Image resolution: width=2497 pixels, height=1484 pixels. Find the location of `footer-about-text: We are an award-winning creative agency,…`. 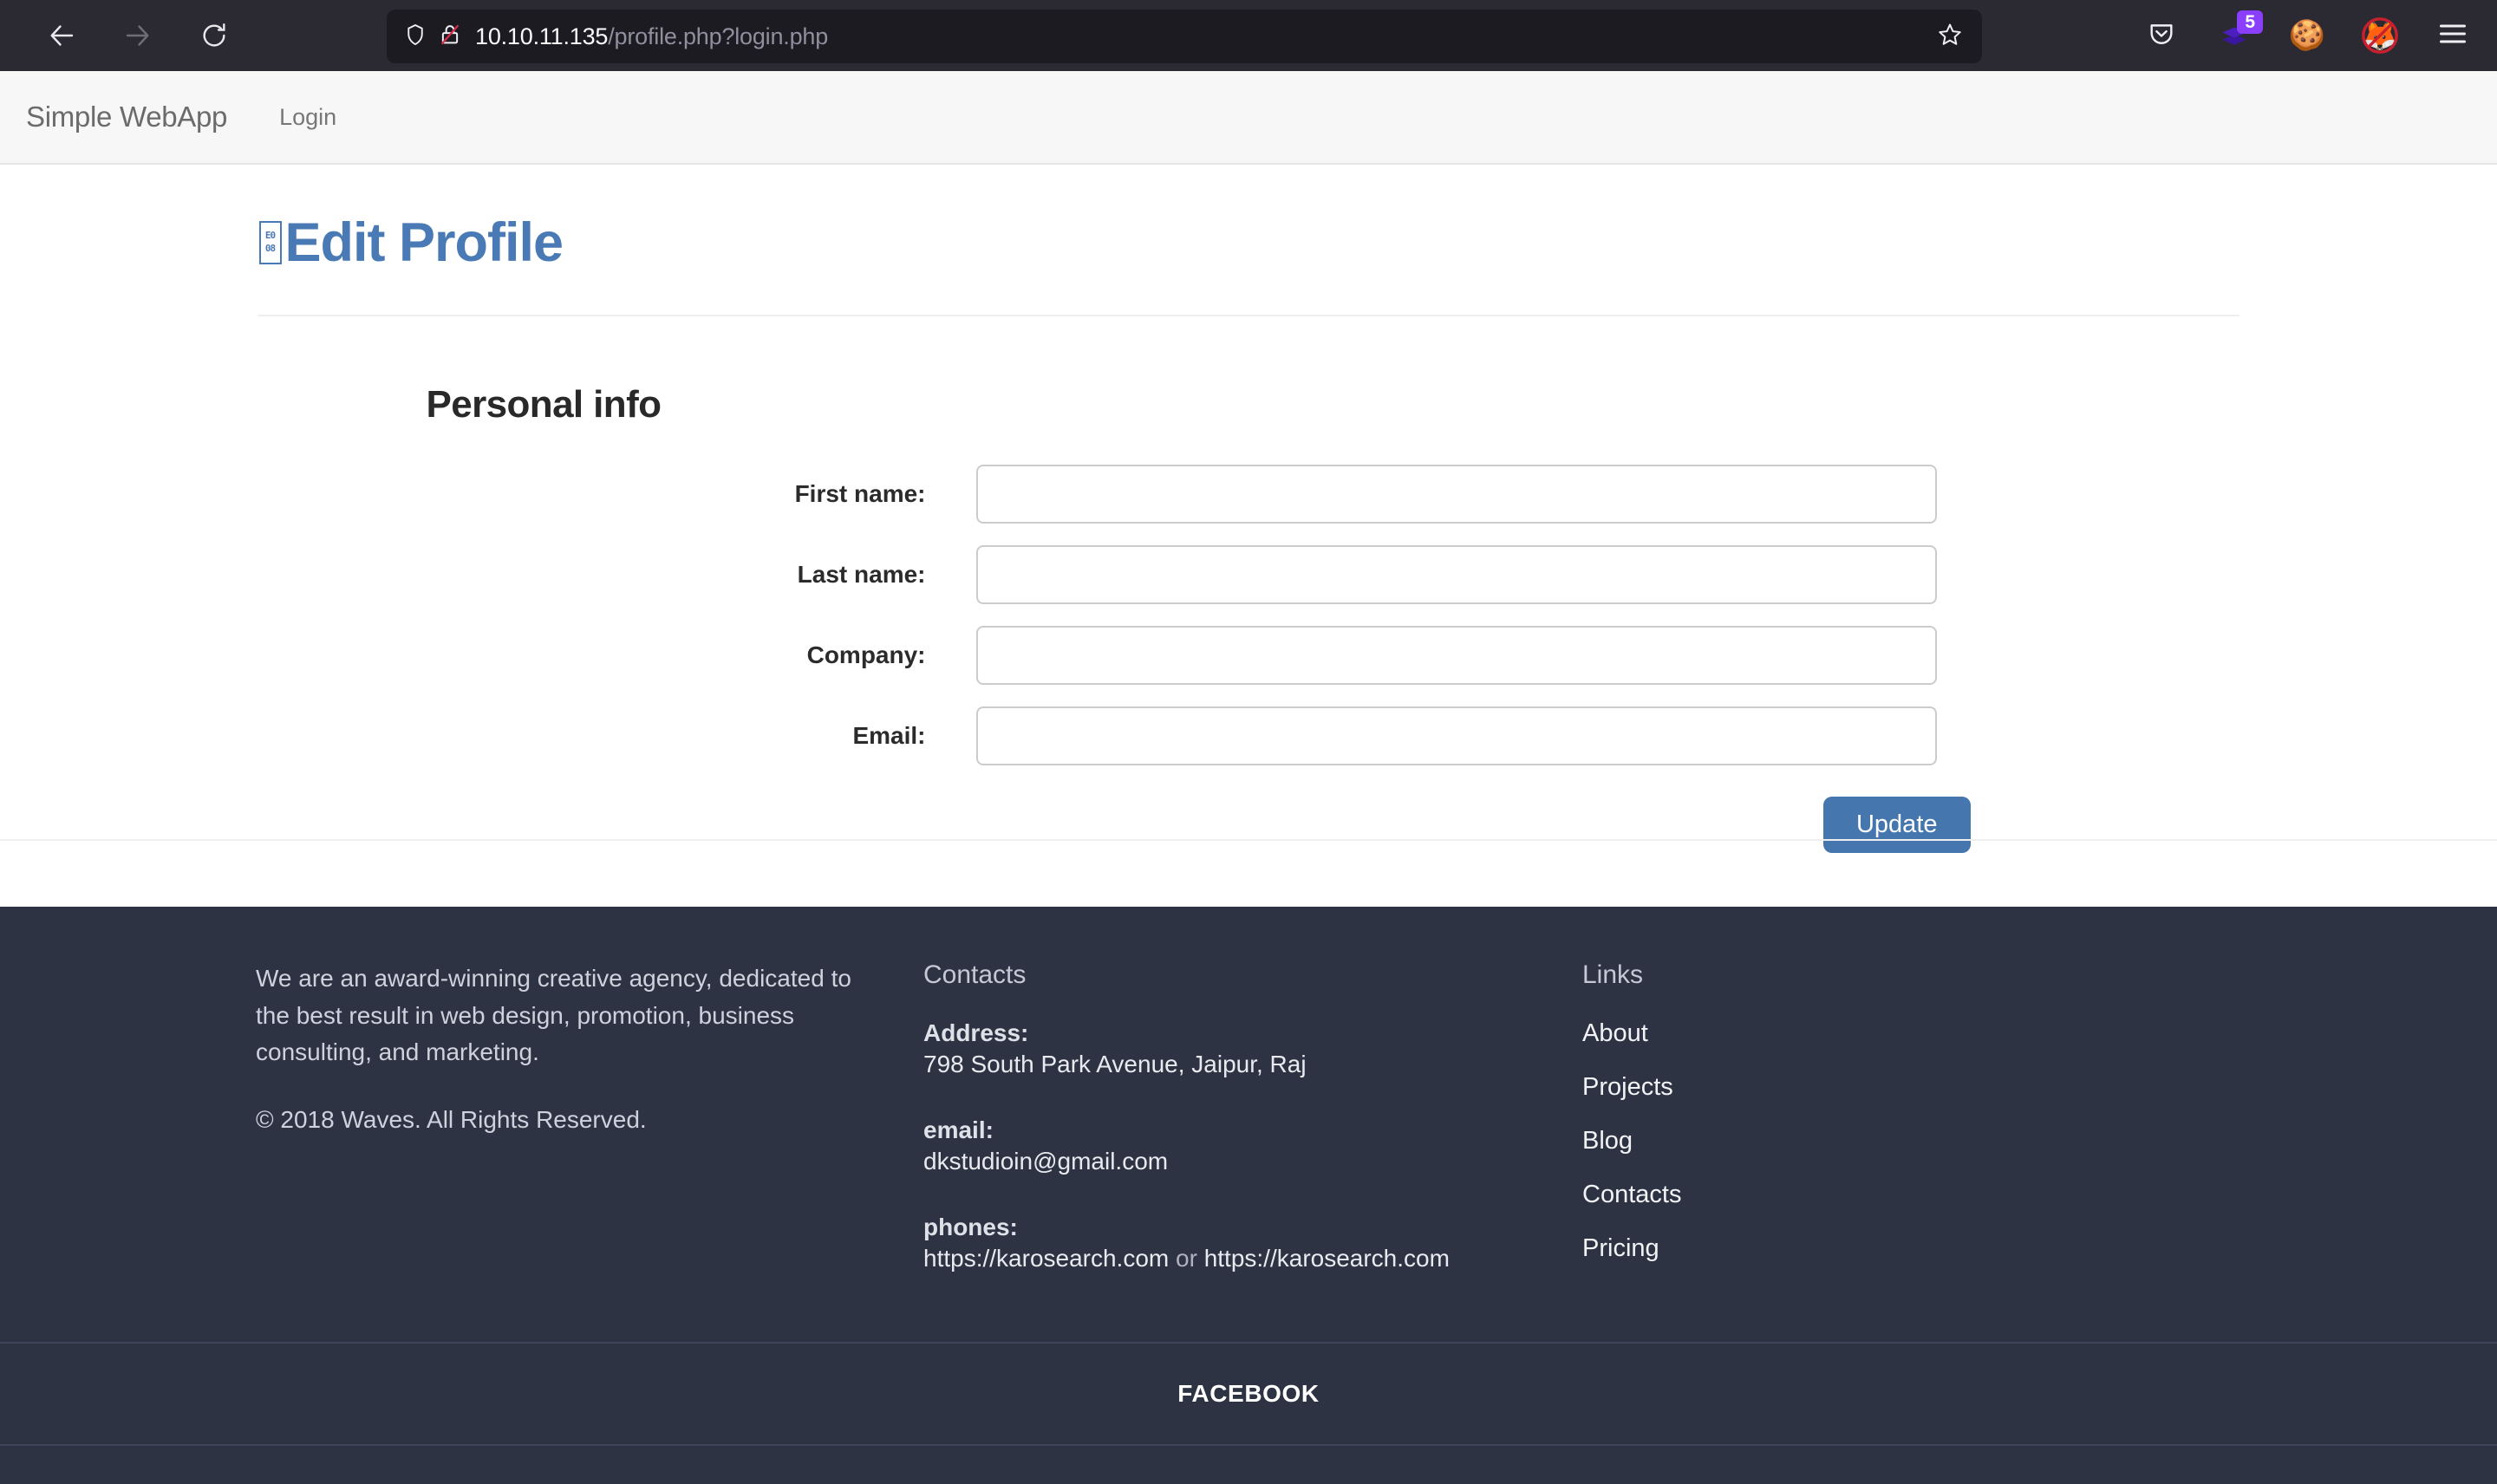

footer-about-text: We are an award-winning creative agency,… is located at coordinates (553, 1015).